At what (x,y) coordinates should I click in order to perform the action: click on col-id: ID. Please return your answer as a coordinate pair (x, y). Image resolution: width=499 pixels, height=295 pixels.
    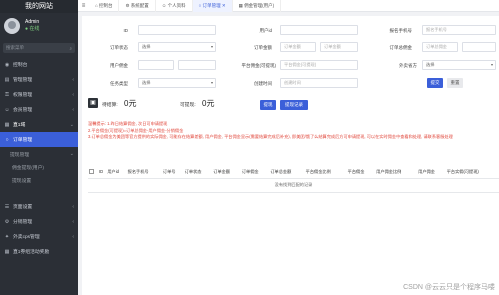
    Looking at the image, I should click on (102, 172).